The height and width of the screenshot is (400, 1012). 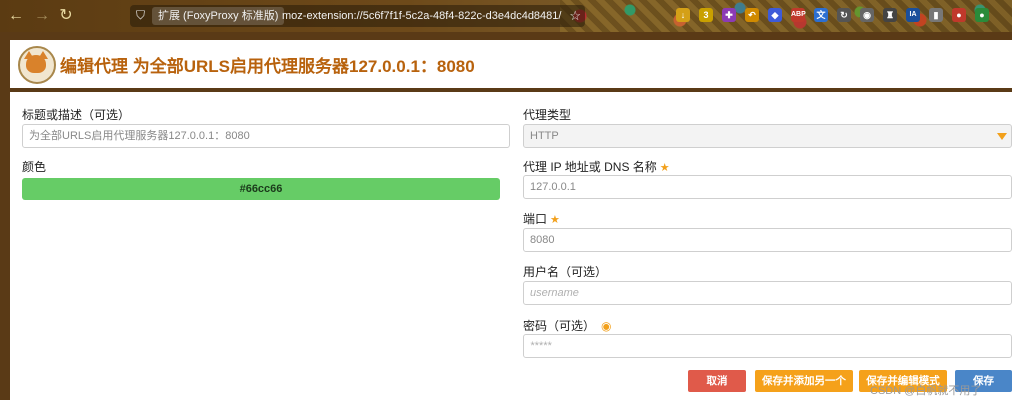 I want to click on puzzle-icon: ✚, so click(x=729, y=15).